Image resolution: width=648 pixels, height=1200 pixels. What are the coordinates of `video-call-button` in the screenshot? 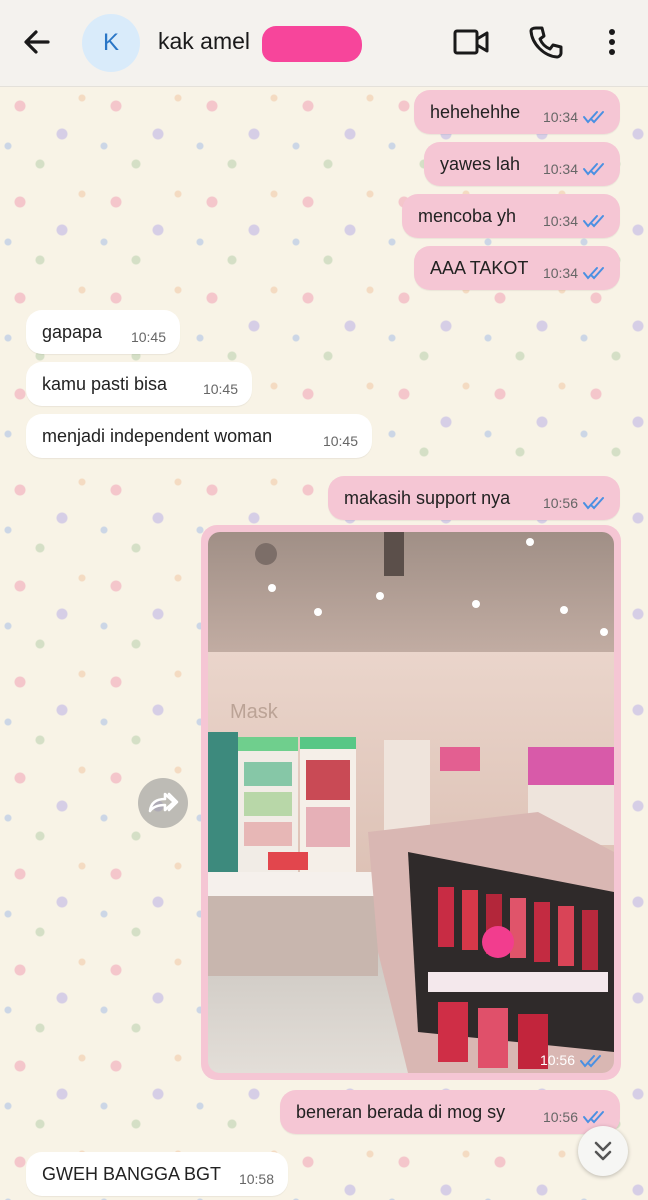 It's located at (471, 42).